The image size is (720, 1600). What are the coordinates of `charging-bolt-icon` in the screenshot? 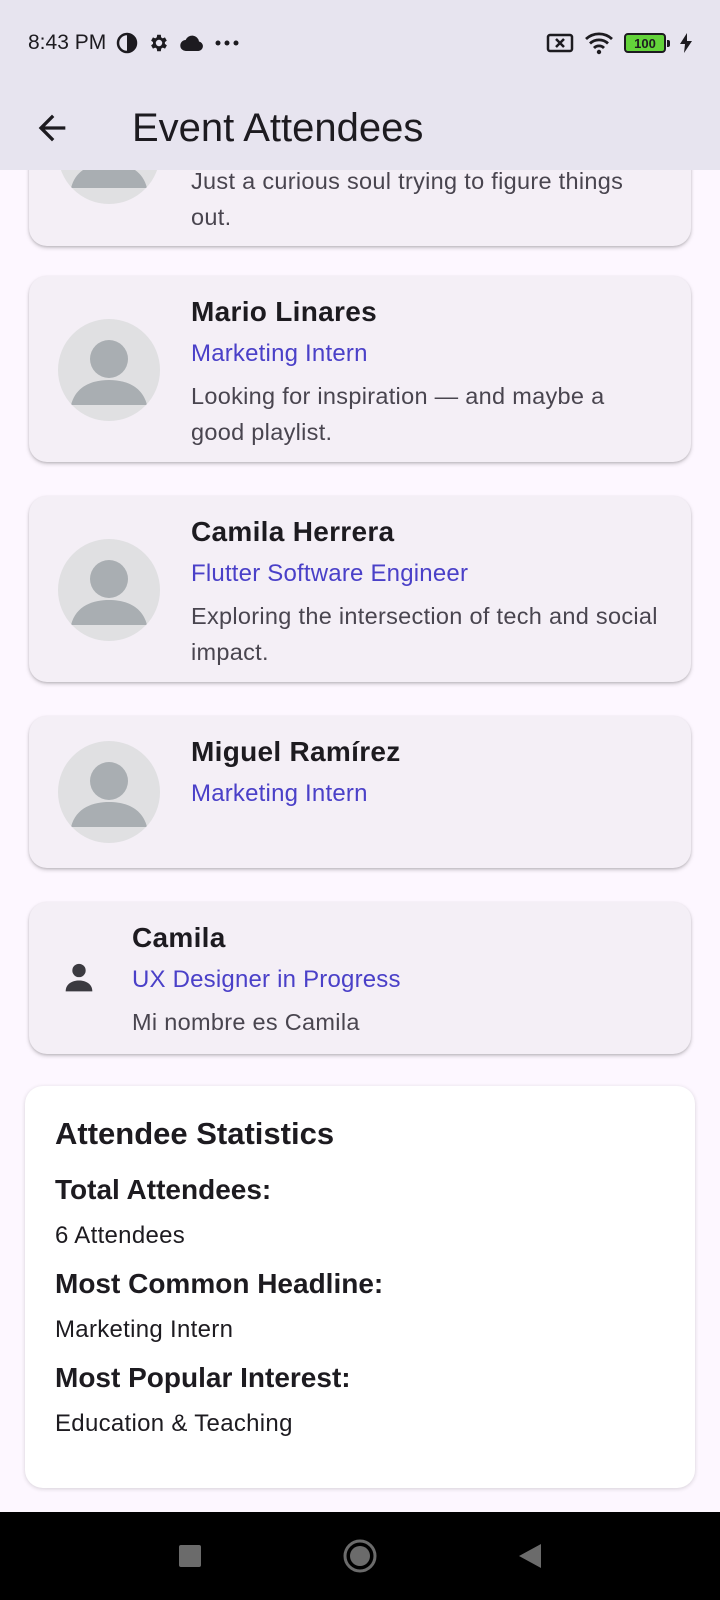 It's located at (686, 43).